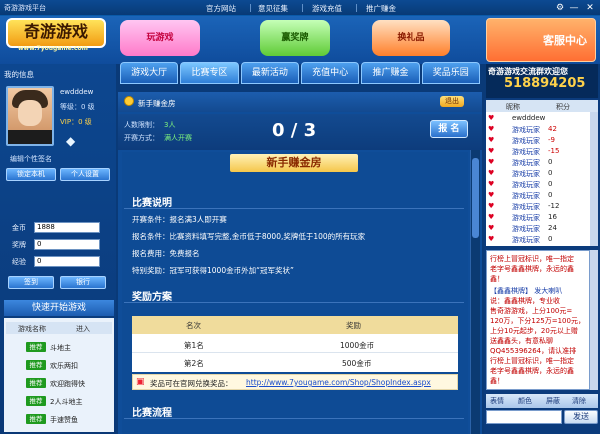 The height and width of the screenshot is (434, 600). Describe the element at coordinates (152, 413) in the screenshot. I see `section-flow-title: 比赛流程` at that location.